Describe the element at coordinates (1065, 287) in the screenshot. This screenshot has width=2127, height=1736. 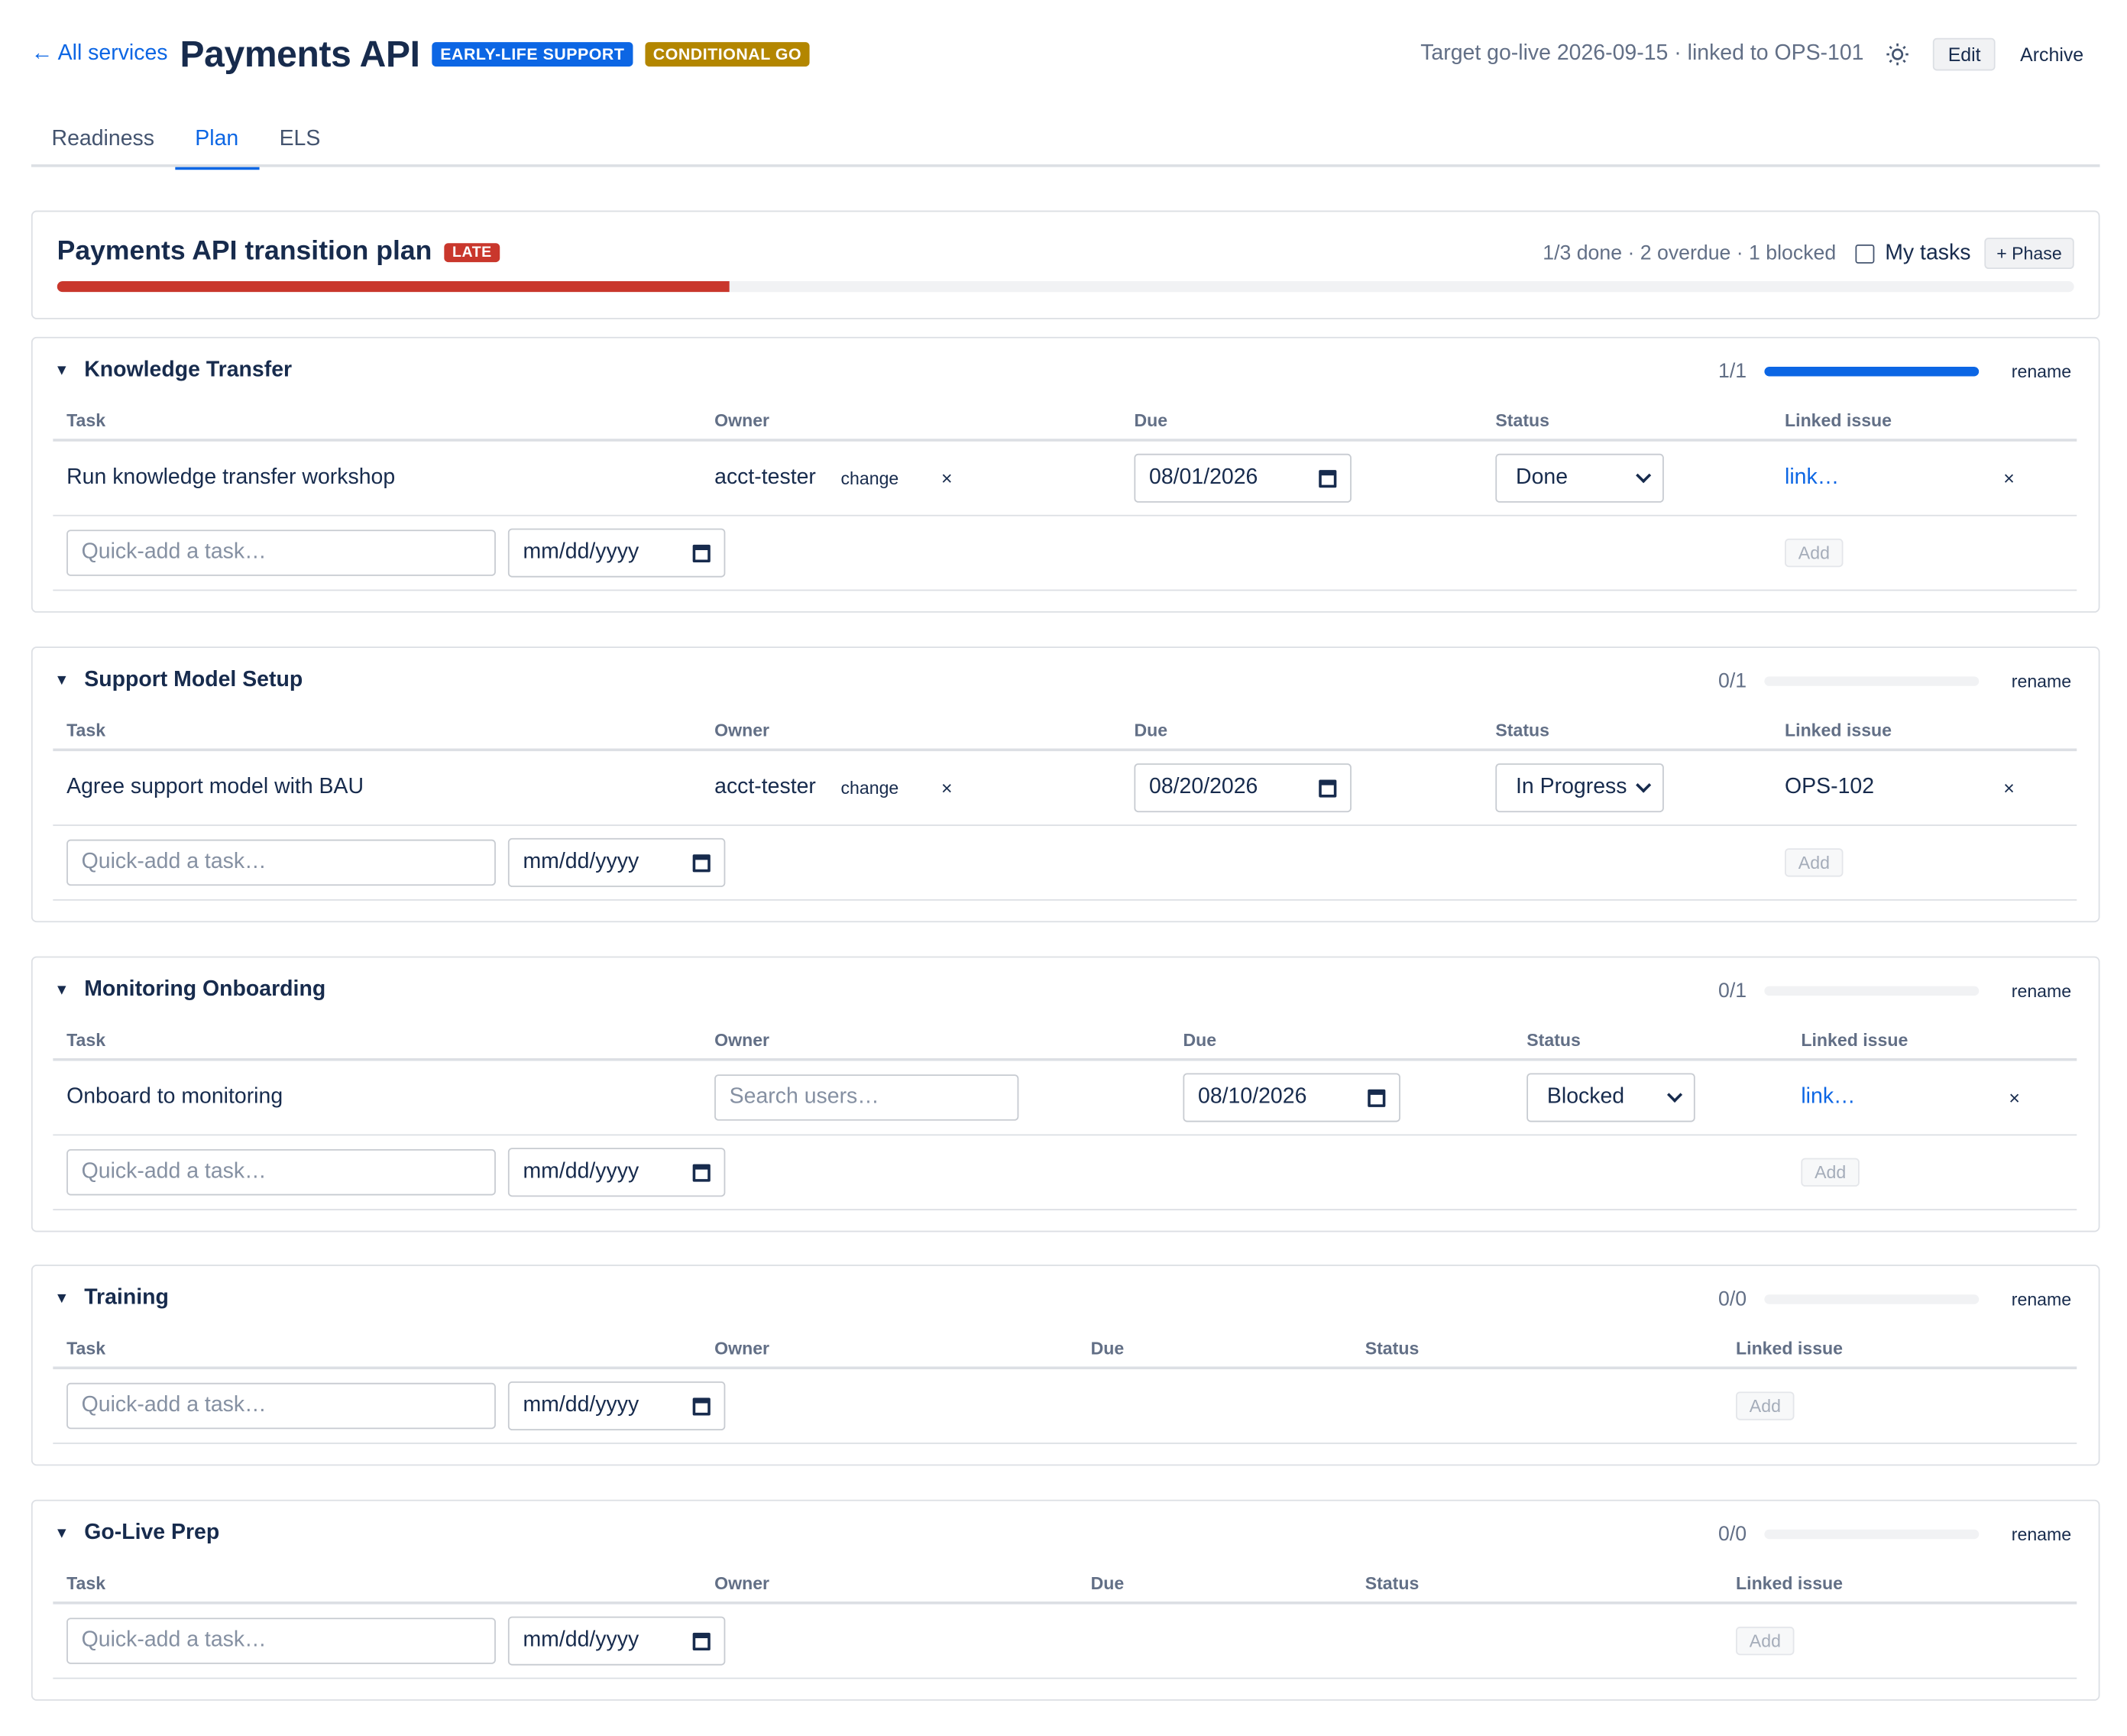
I see `plan-progress-bar` at that location.